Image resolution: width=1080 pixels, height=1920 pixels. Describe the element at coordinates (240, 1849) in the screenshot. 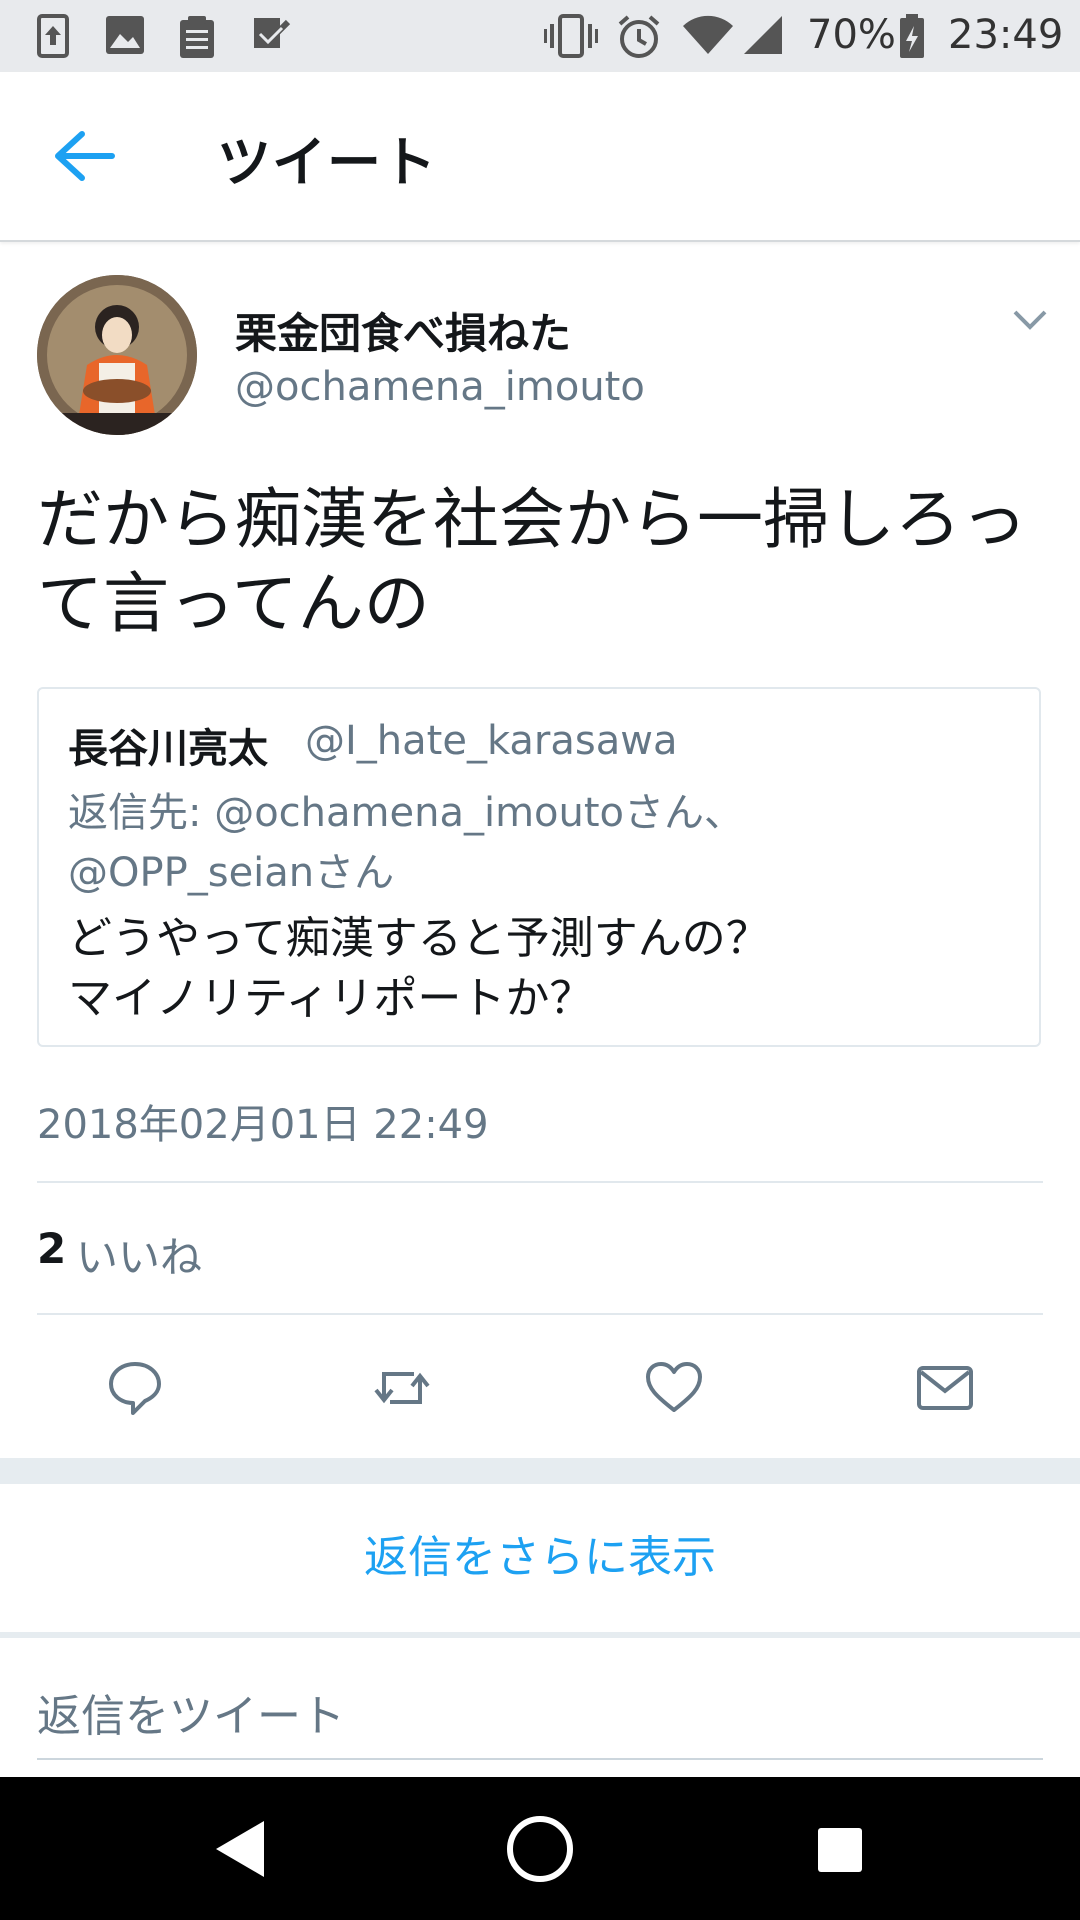

I see `nav-back-icon` at that location.